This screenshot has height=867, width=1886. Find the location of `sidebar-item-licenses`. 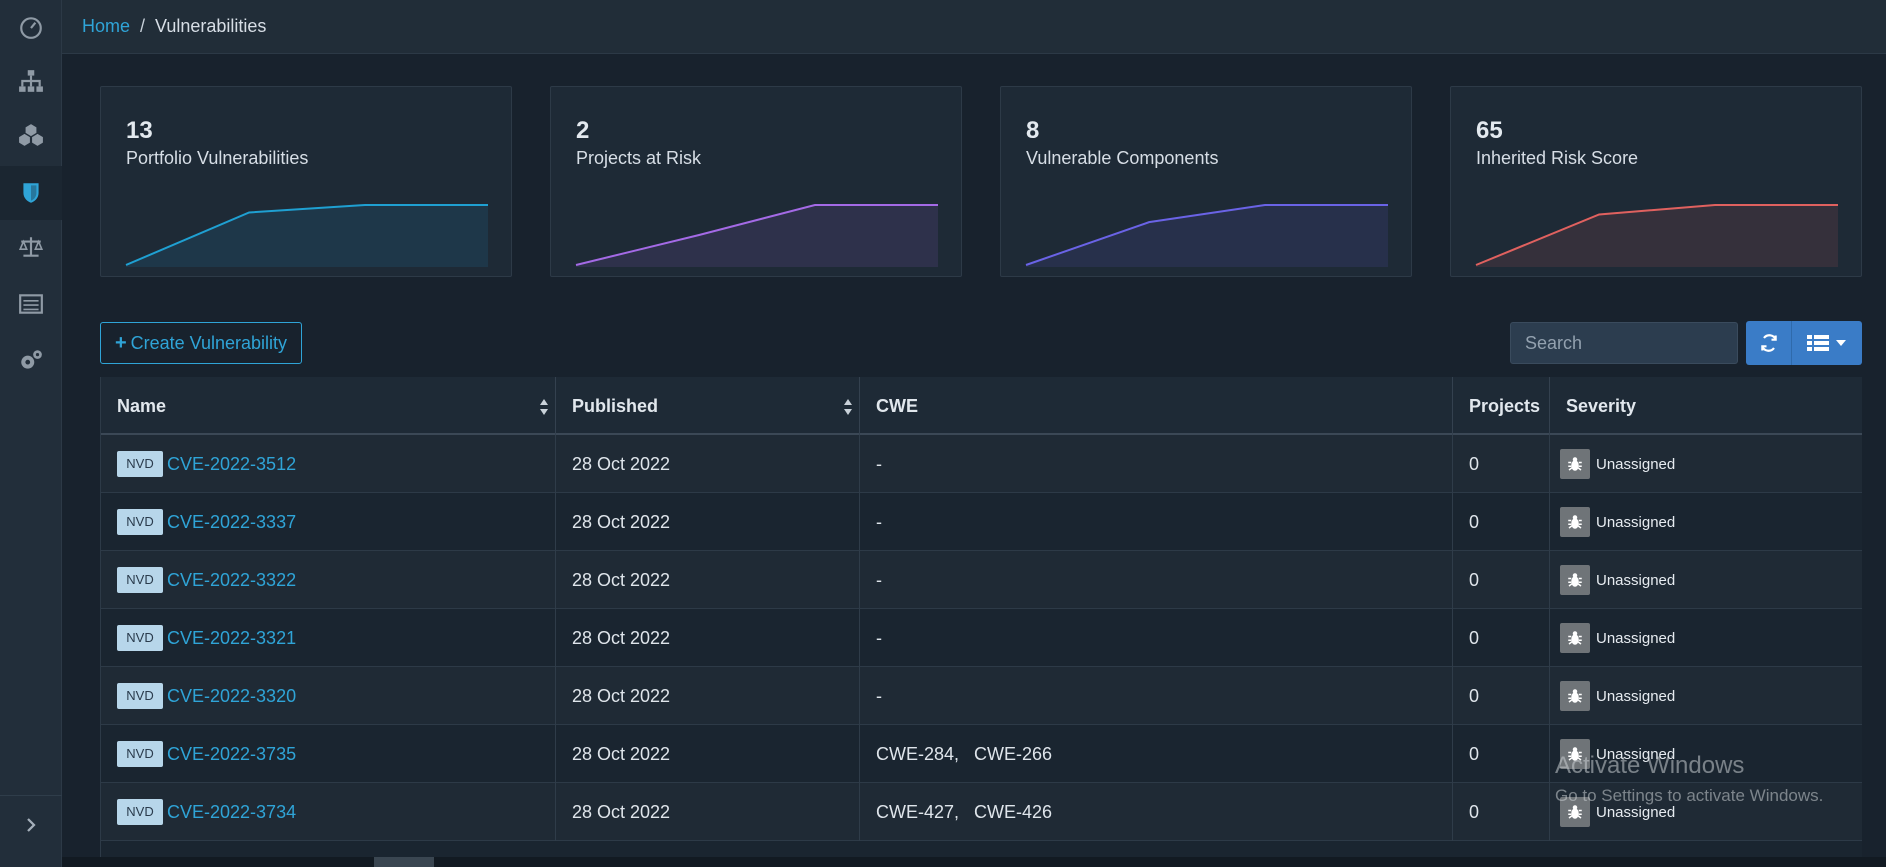

sidebar-item-licenses is located at coordinates (31, 247).